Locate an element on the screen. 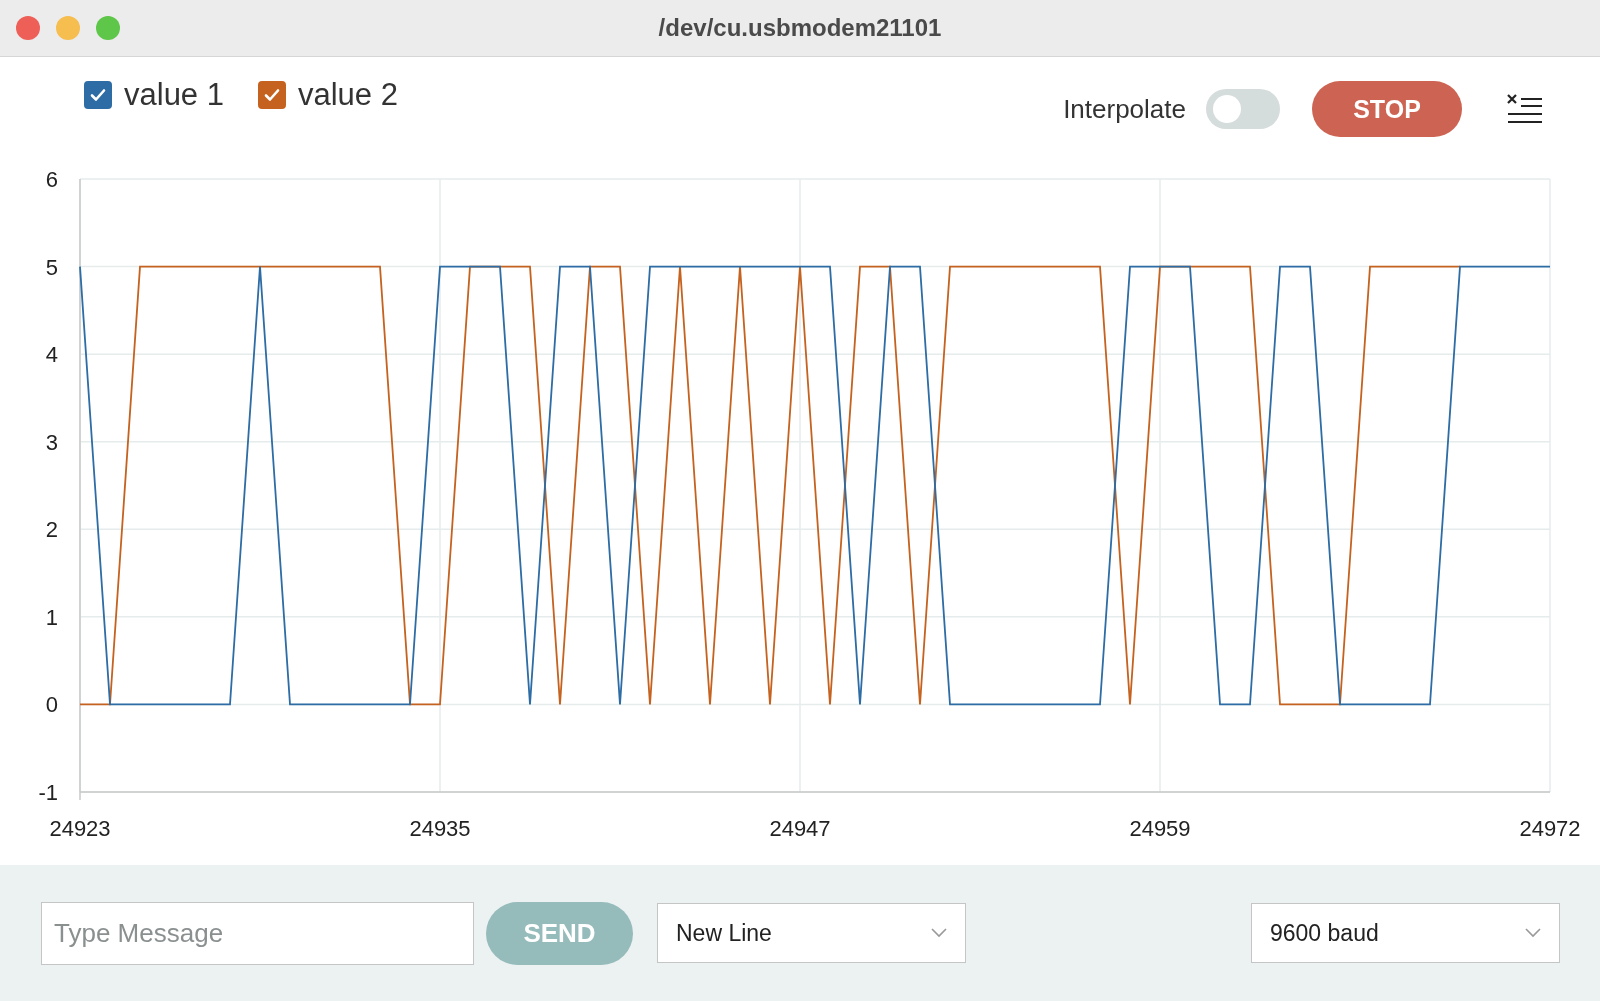 The height and width of the screenshot is (1001, 1600). legend-label: value 1 is located at coordinates (174, 95).